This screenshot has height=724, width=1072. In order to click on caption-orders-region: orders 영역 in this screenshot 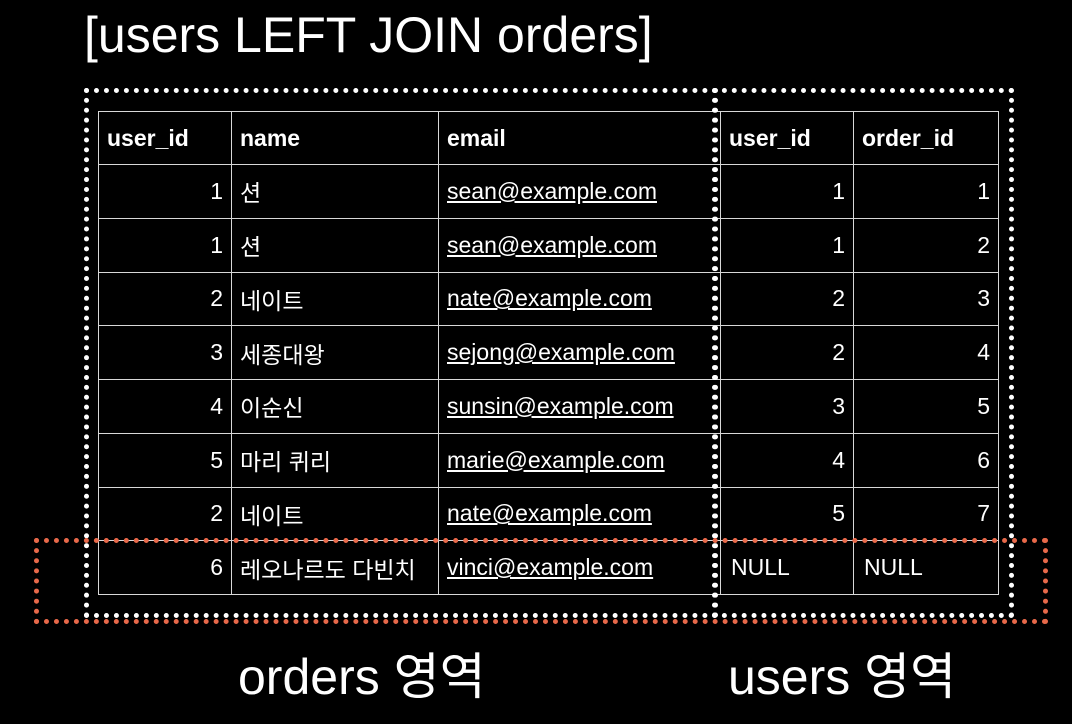, I will do `click(362, 677)`.